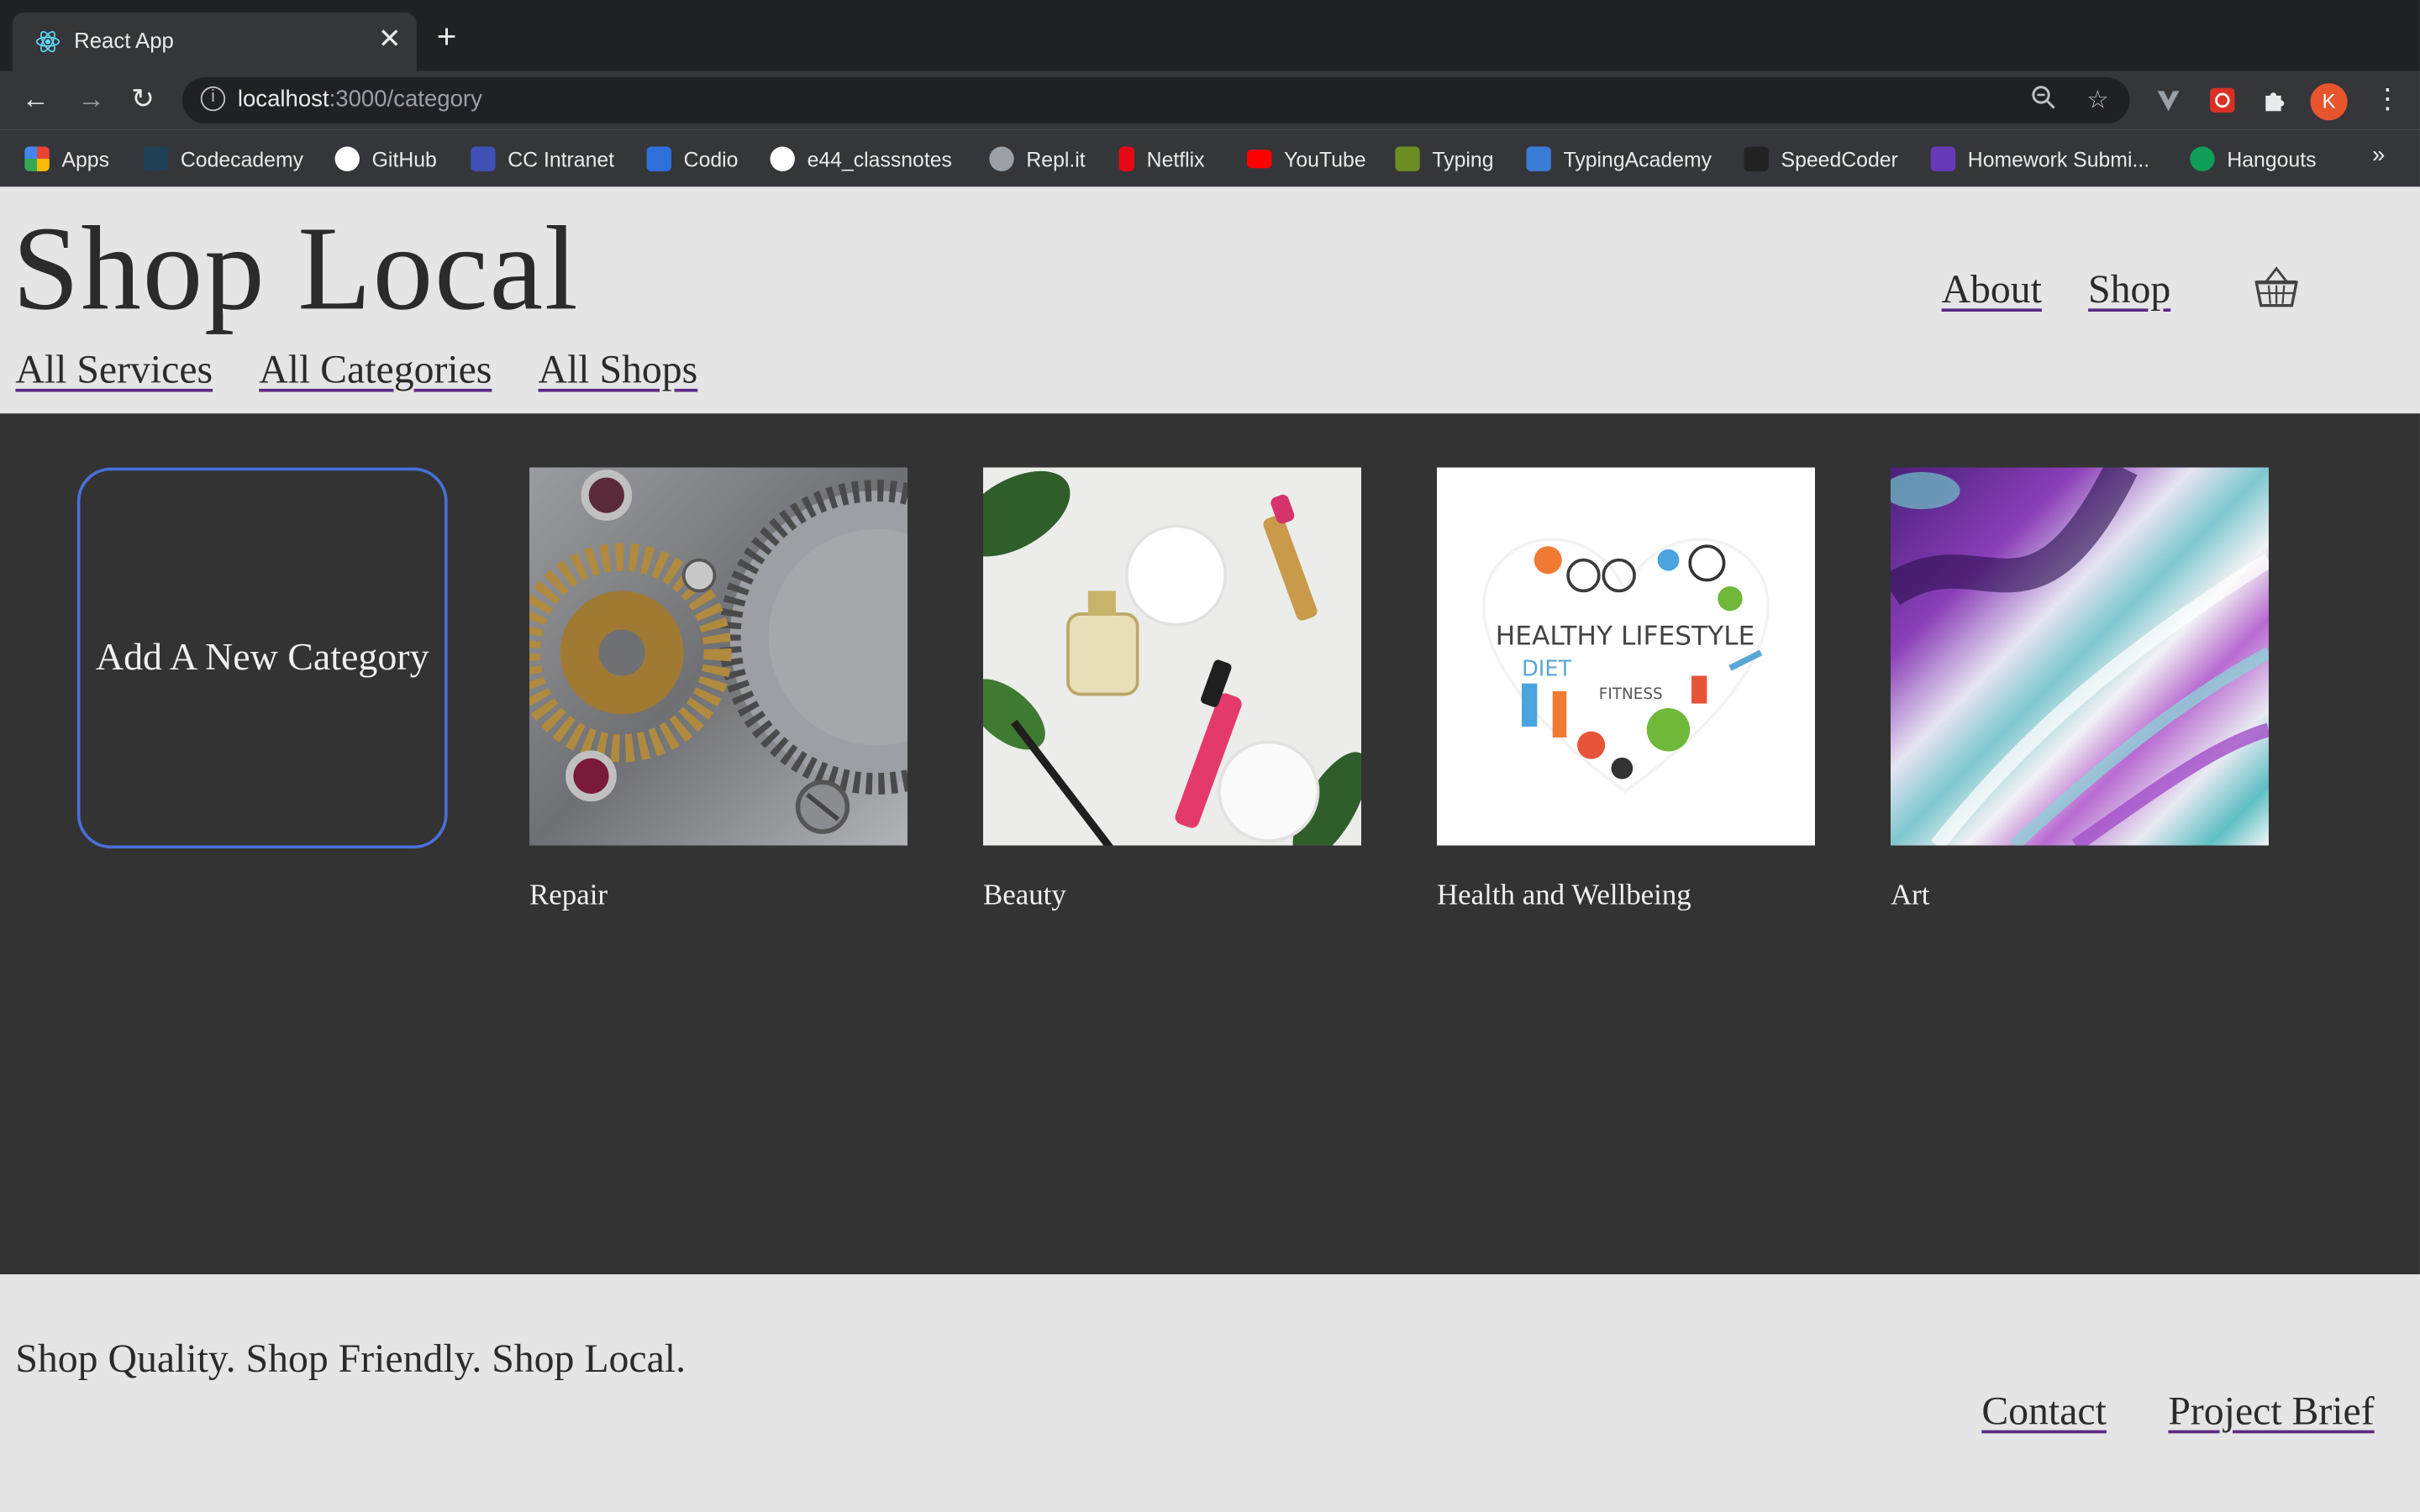 This screenshot has height=1512, width=2420. I want to click on add-category-button: Add A New Category, so click(262, 658).